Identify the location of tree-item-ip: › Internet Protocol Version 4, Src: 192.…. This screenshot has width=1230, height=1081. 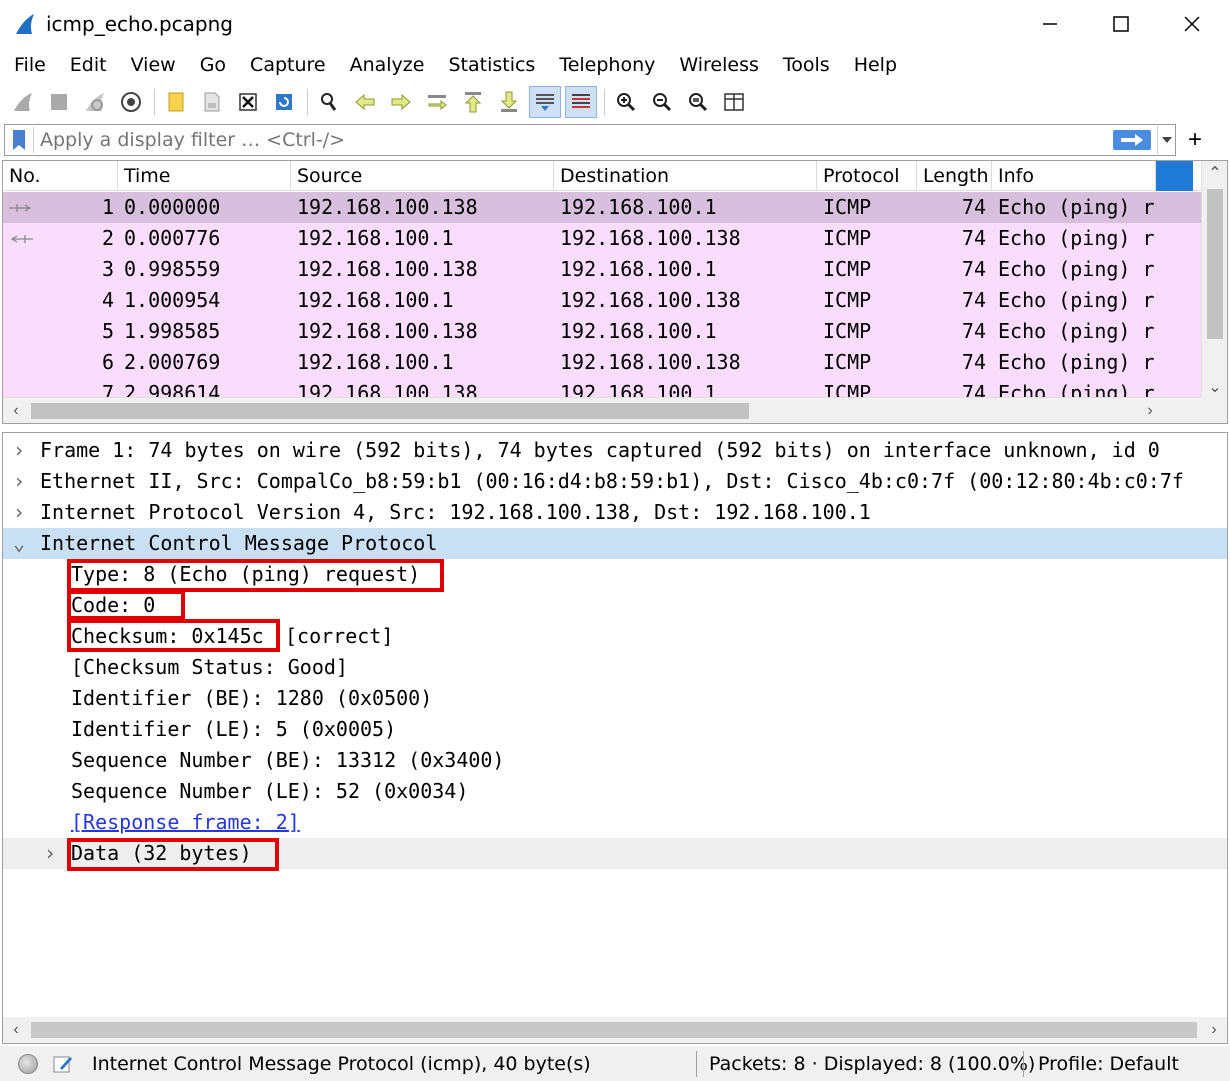
(615, 512).